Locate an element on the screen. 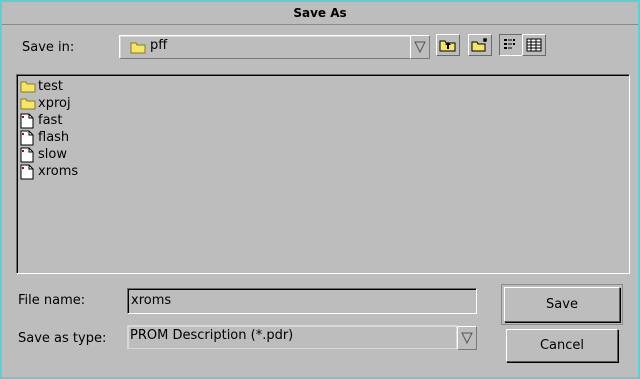 Image resolution: width=640 pixels, height=379 pixels. save-as-type-combo: PROM Description (*.pdr) is located at coordinates (292, 337).